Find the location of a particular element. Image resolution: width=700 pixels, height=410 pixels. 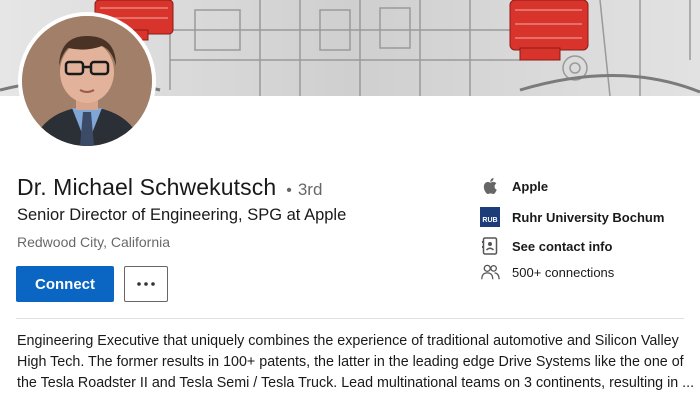

school-name: Ruhr University Bochum is located at coordinates (588, 217).